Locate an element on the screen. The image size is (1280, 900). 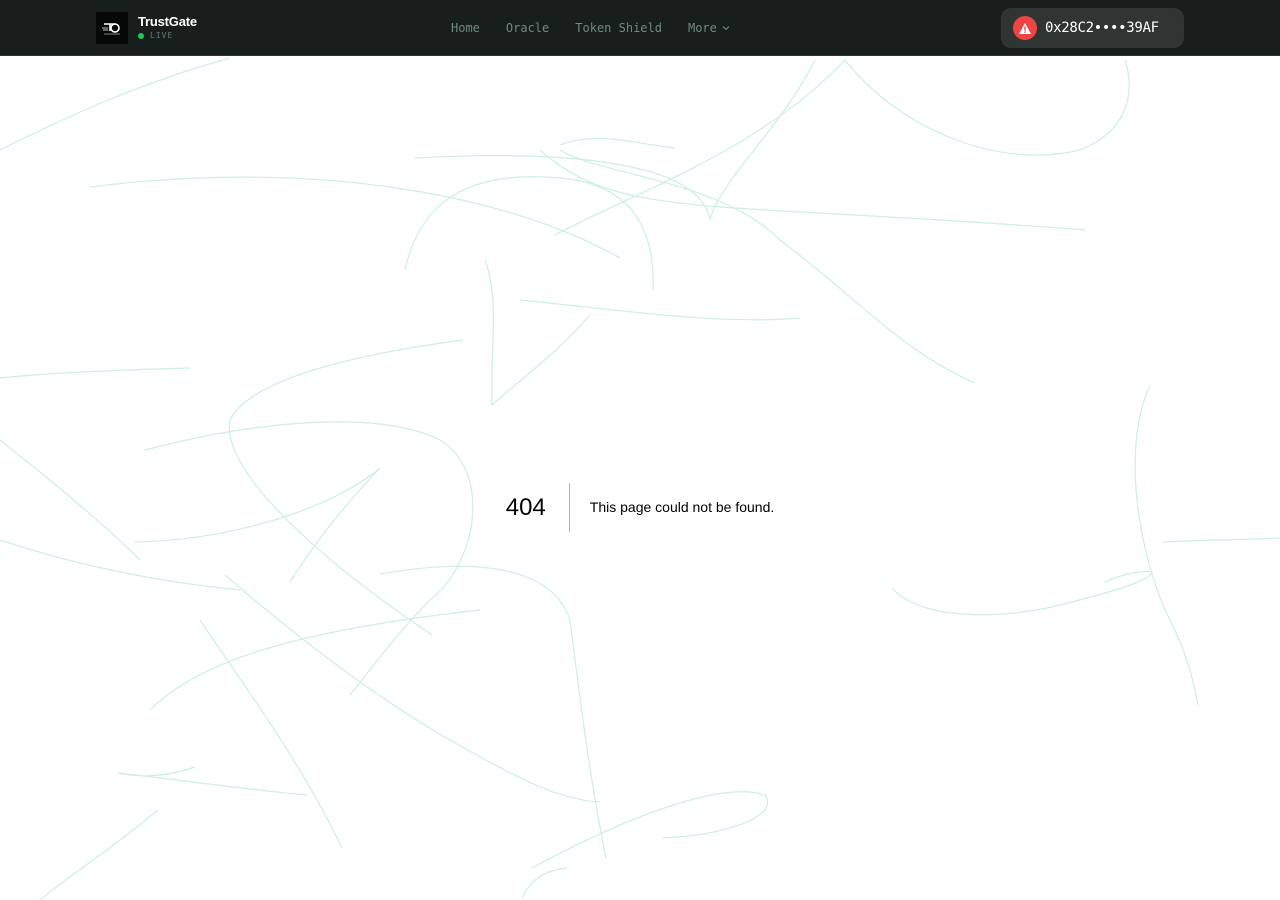
nav-item-token-shield: Token Shield is located at coordinates (618, 28).